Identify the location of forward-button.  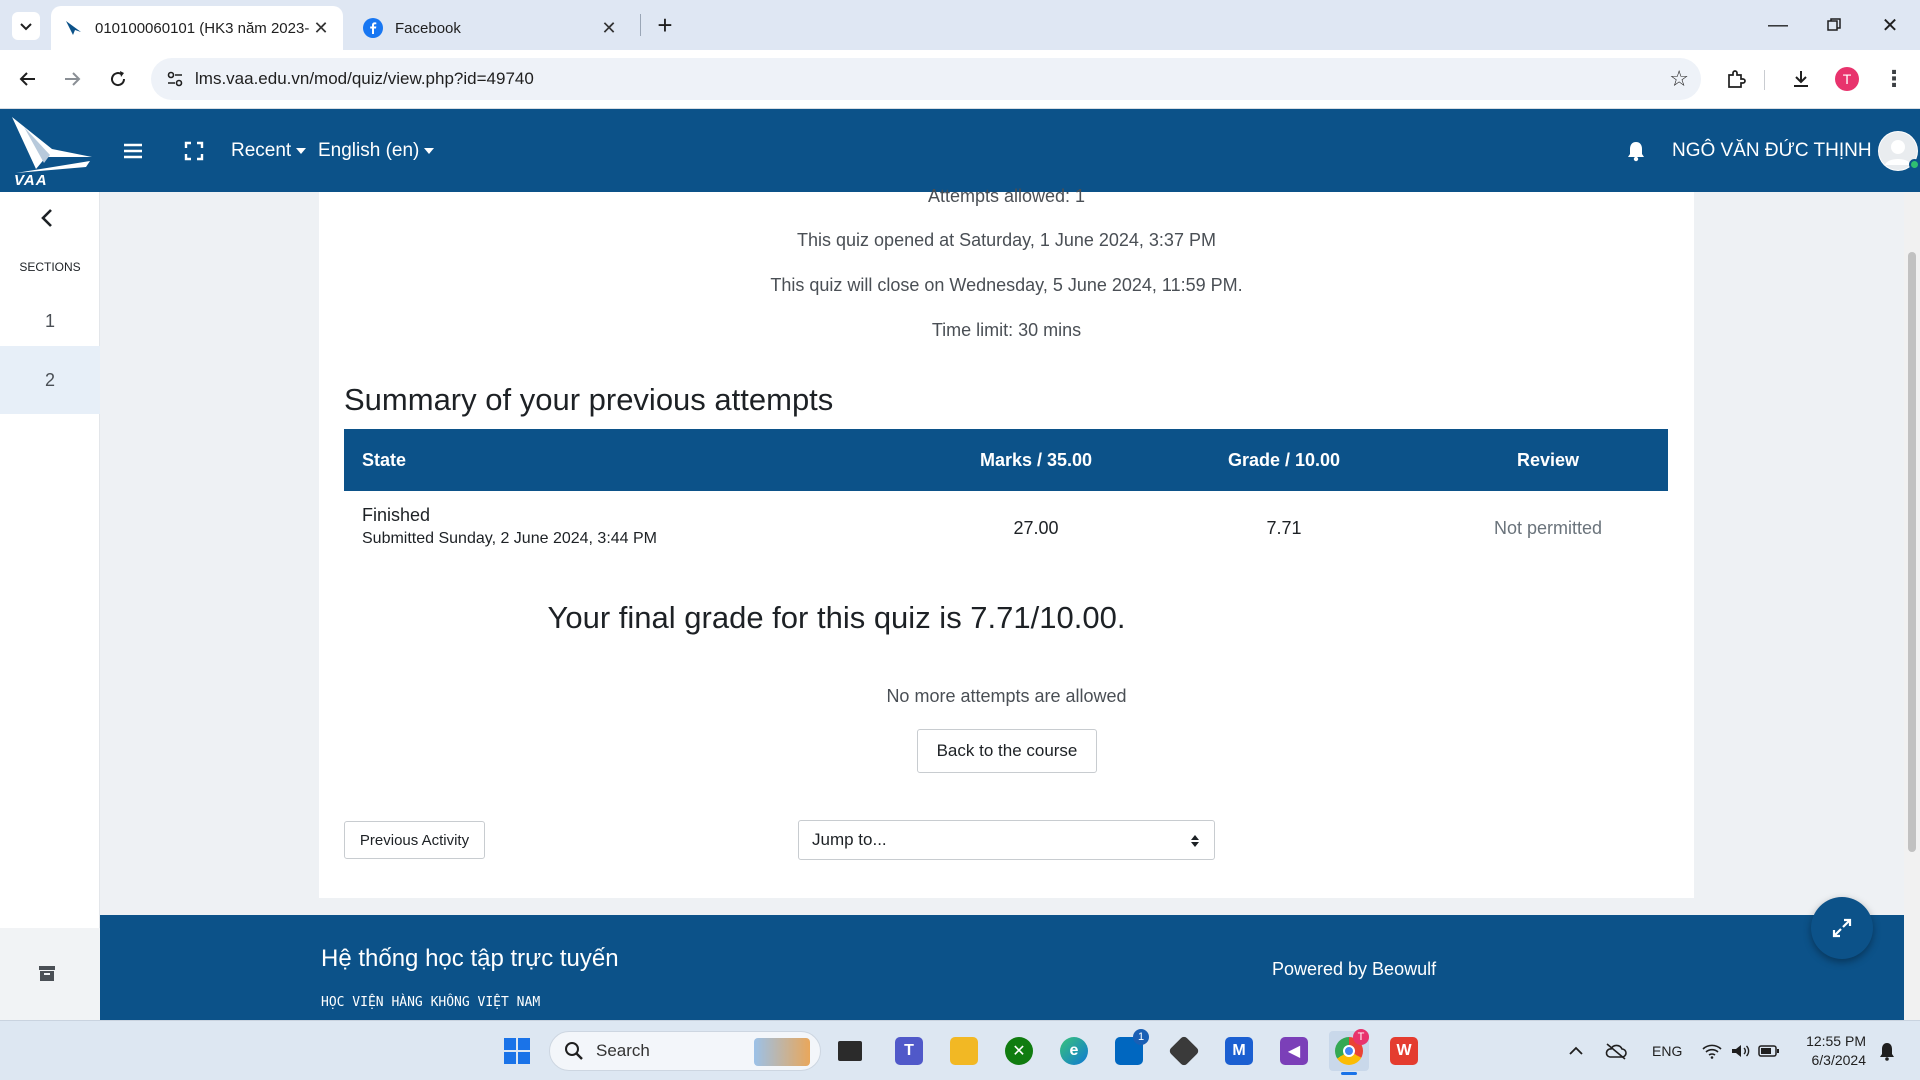
(72, 79).